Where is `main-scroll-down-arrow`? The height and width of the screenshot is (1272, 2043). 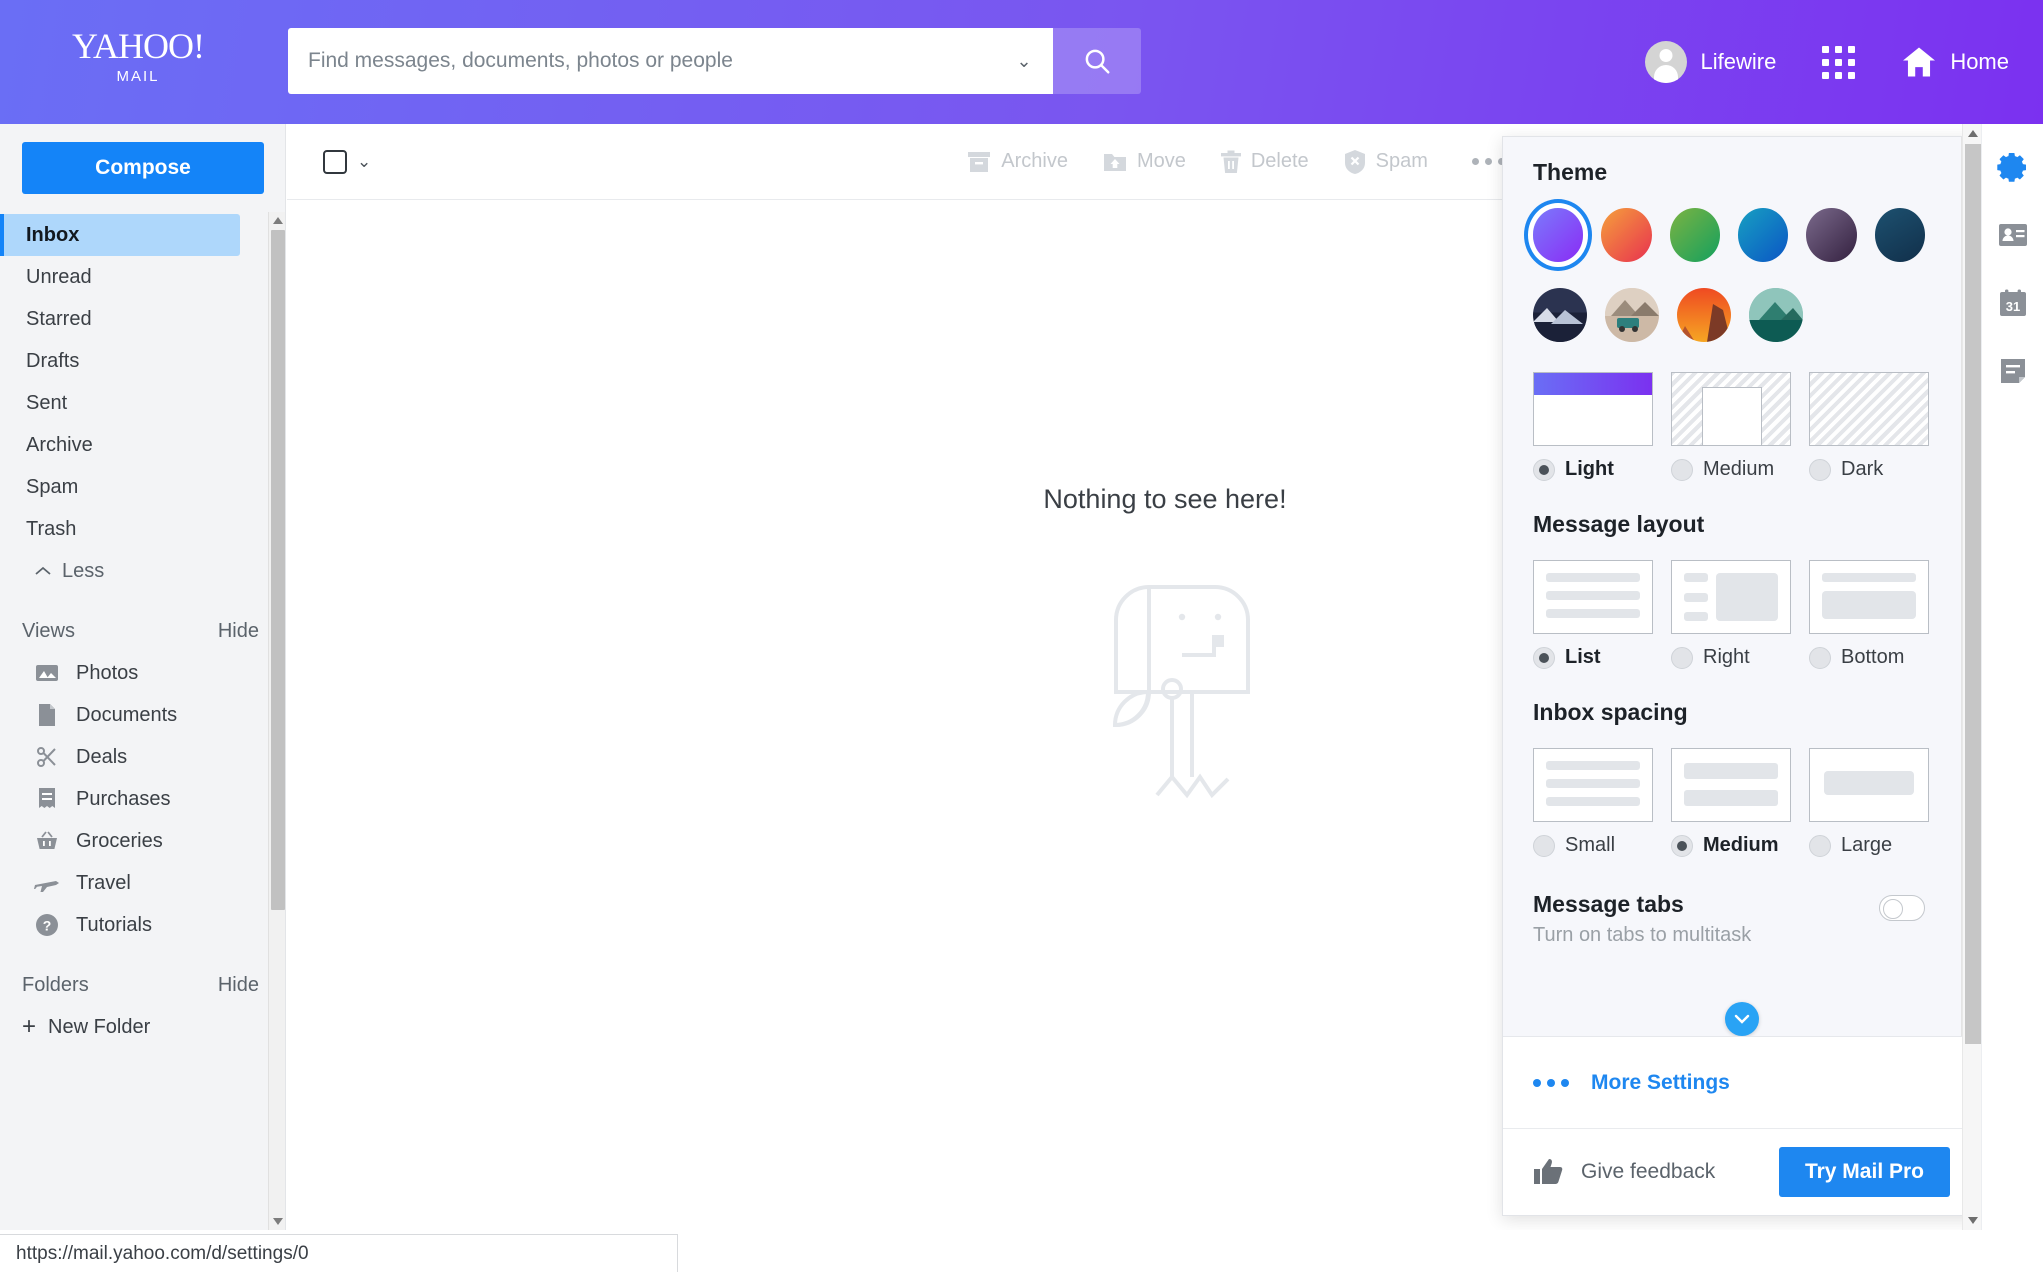 main-scroll-down-arrow is located at coordinates (1972, 1220).